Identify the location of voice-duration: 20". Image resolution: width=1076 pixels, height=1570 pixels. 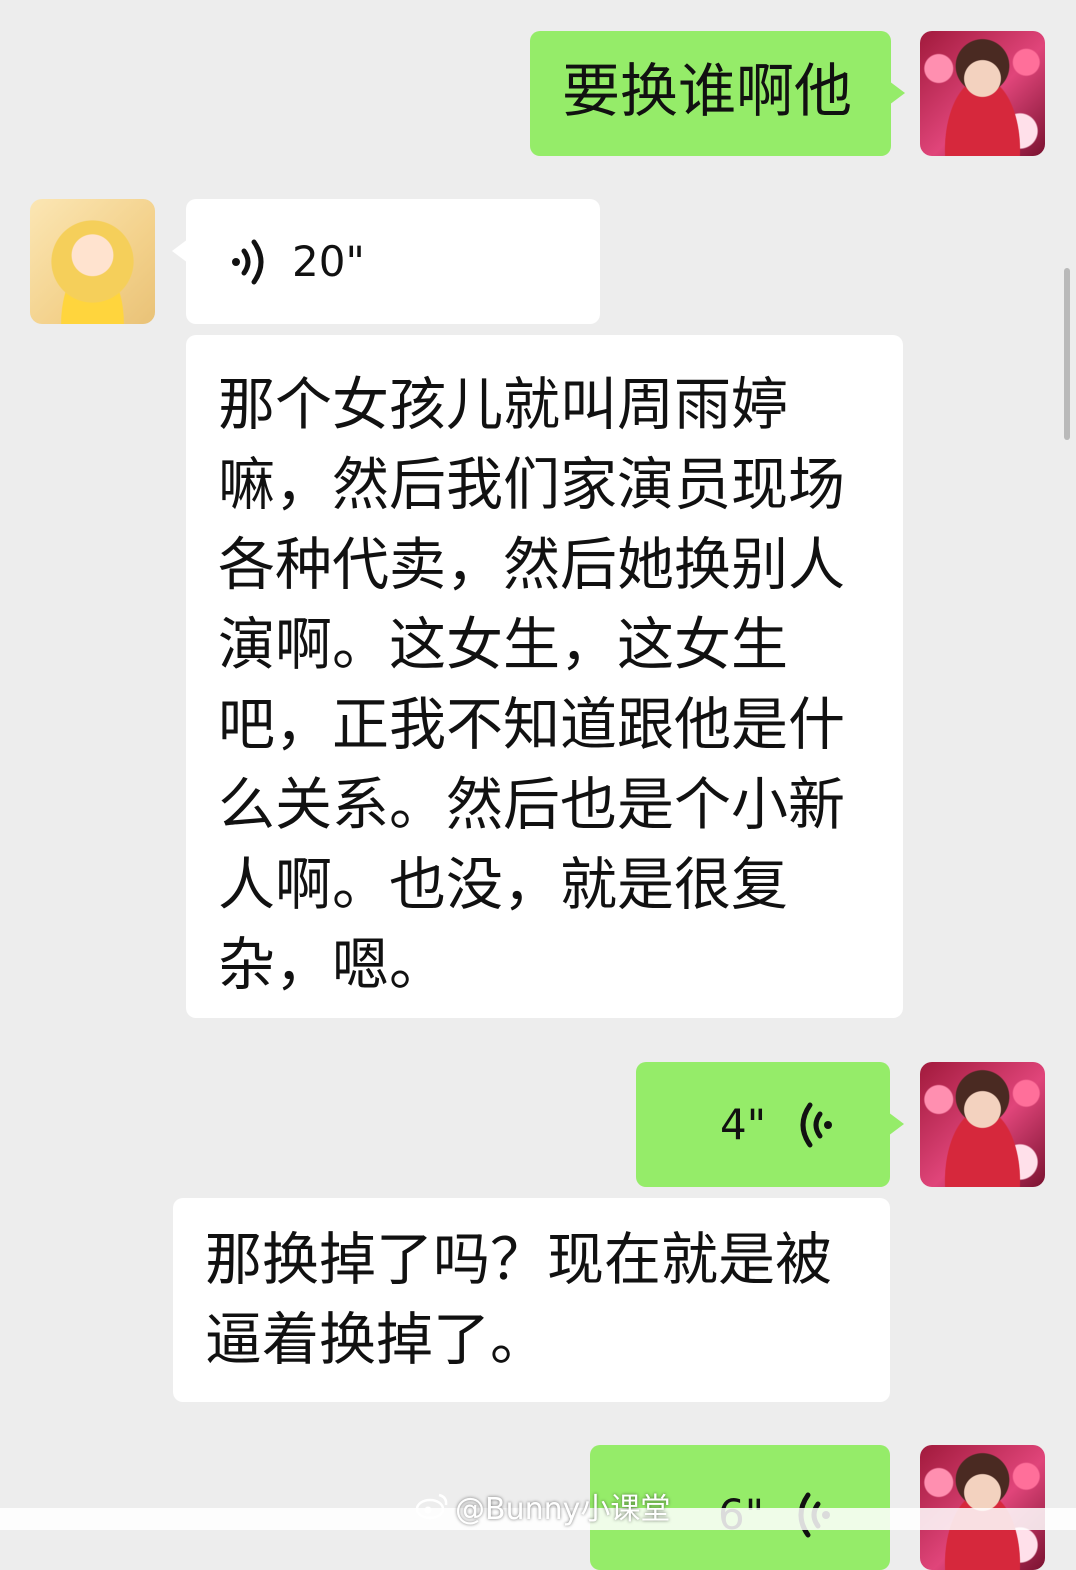
(328, 261).